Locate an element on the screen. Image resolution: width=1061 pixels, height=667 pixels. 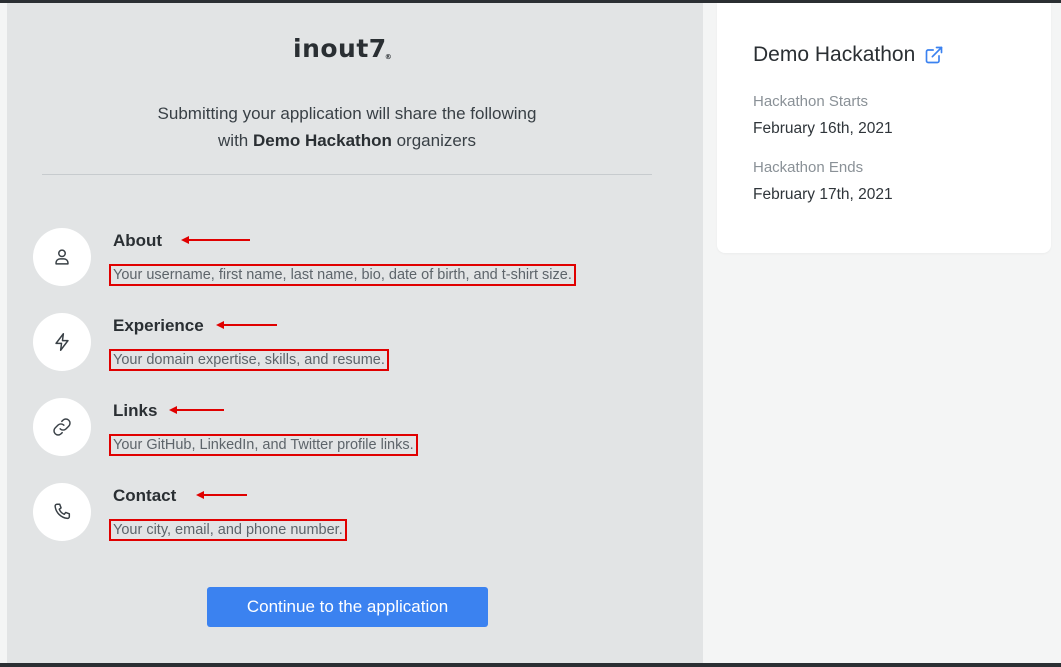
section-title: Experience is located at coordinates (158, 325).